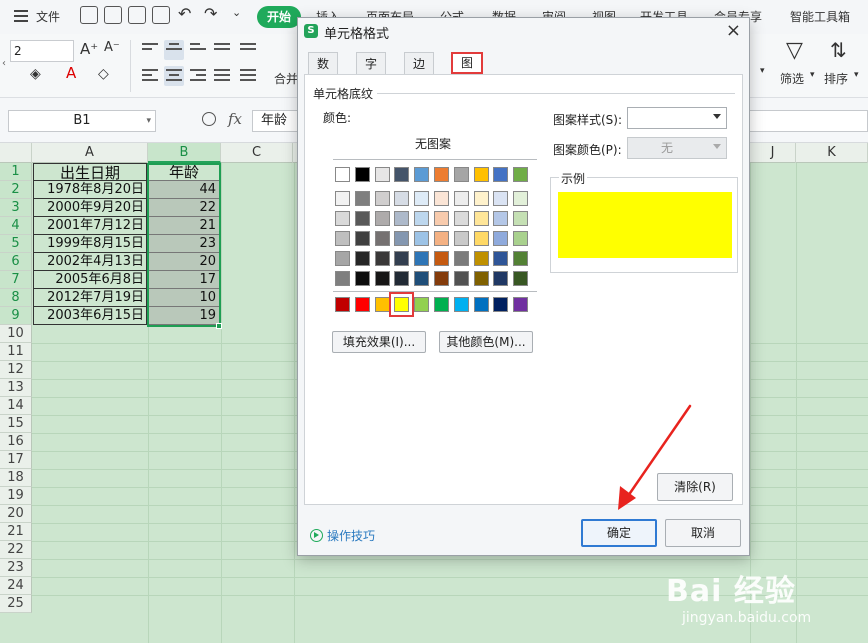 This screenshot has width=868, height=643. I want to click on cell-date: 2005年6月8日, so click(90, 280).